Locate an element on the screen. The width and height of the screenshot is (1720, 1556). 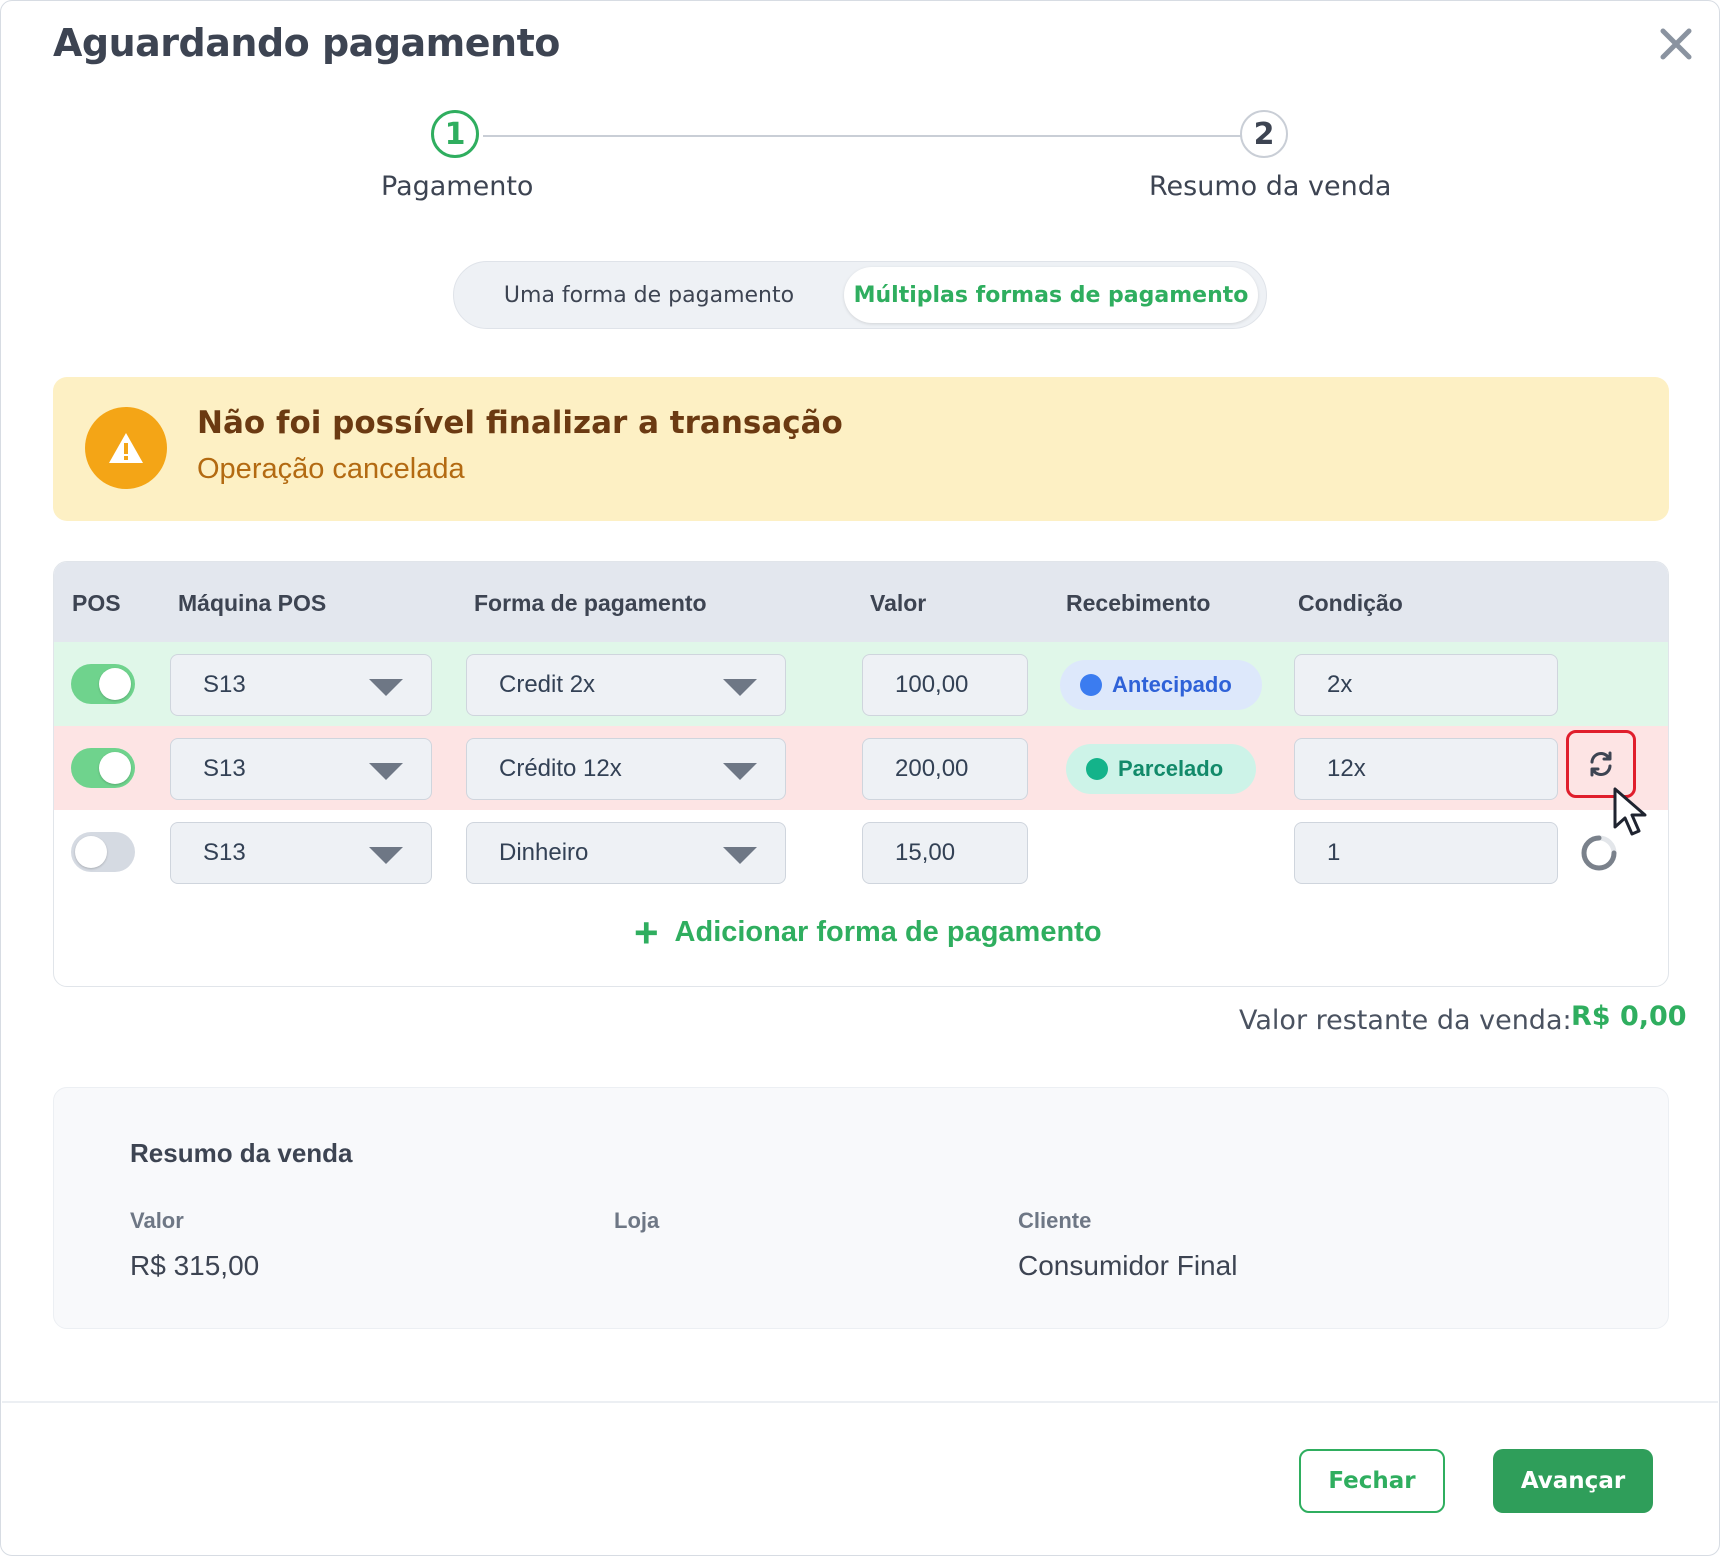
payment-method-value: Credit 2x is located at coordinates (547, 684).